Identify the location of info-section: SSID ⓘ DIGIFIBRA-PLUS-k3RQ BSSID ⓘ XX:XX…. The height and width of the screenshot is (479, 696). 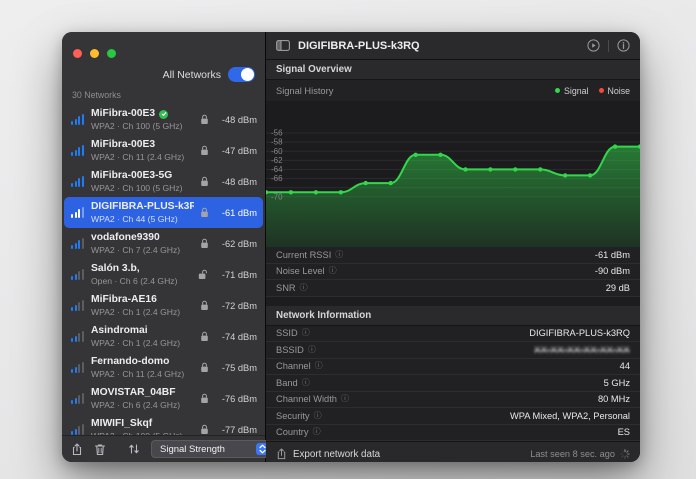
(453, 383).